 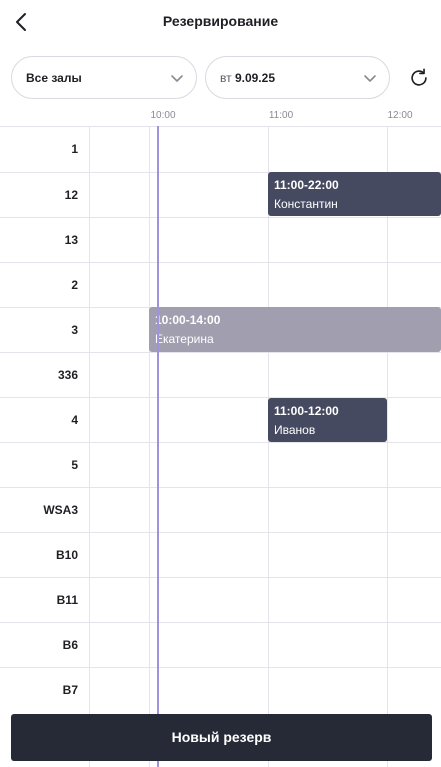 What do you see at coordinates (158, 446) in the screenshot?
I see `current-time-line` at bounding box center [158, 446].